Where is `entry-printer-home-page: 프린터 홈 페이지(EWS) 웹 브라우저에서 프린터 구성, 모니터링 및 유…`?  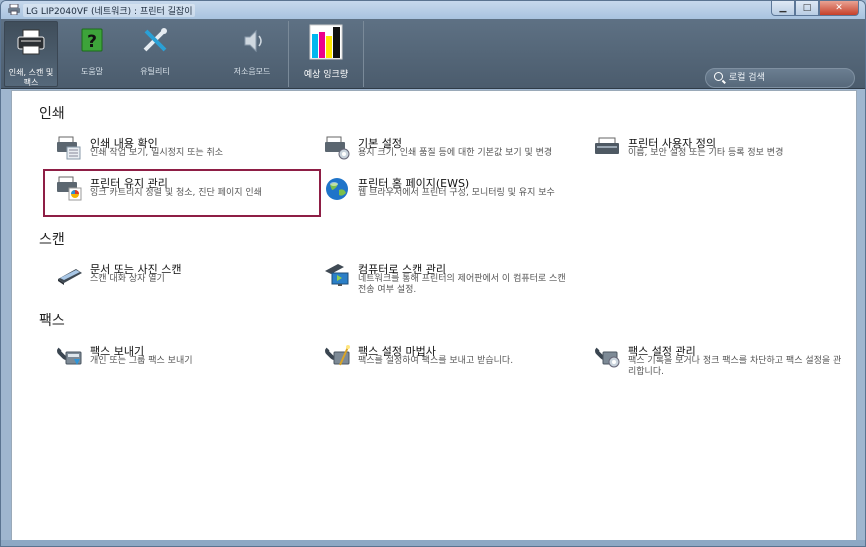
entry-printer-home-page: 프린터 홈 페이지(EWS) 웹 브라우저에서 프린터 구성, 모니터링 및 유… is located at coordinates (449, 195).